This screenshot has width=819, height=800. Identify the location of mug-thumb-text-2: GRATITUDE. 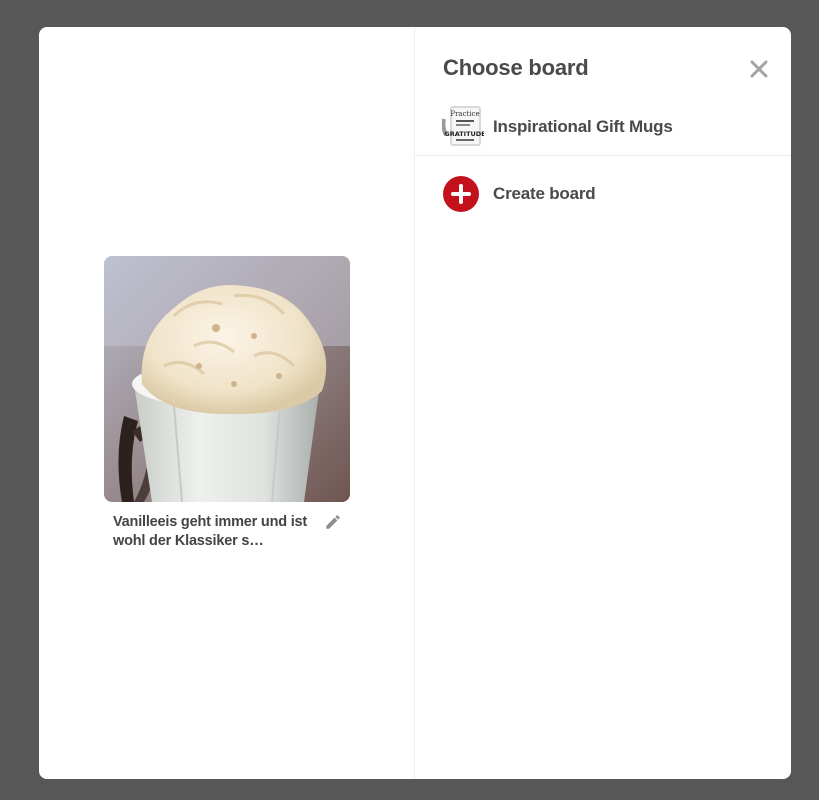
(464, 134).